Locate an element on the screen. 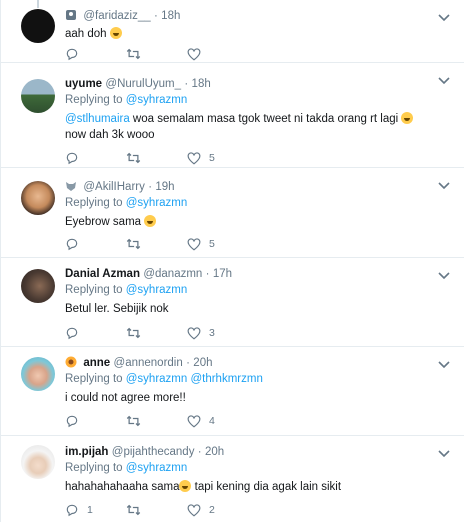 The width and height of the screenshot is (464, 522). replying-to: Replying to @syhrazmn @thrhkmrzmn is located at coordinates (249, 379).